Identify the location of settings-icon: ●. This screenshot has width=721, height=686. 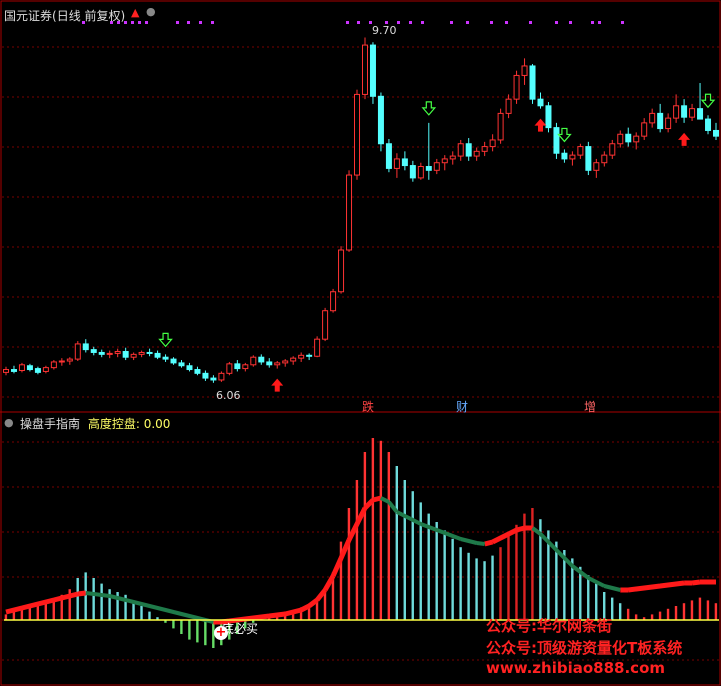
(151, 11).